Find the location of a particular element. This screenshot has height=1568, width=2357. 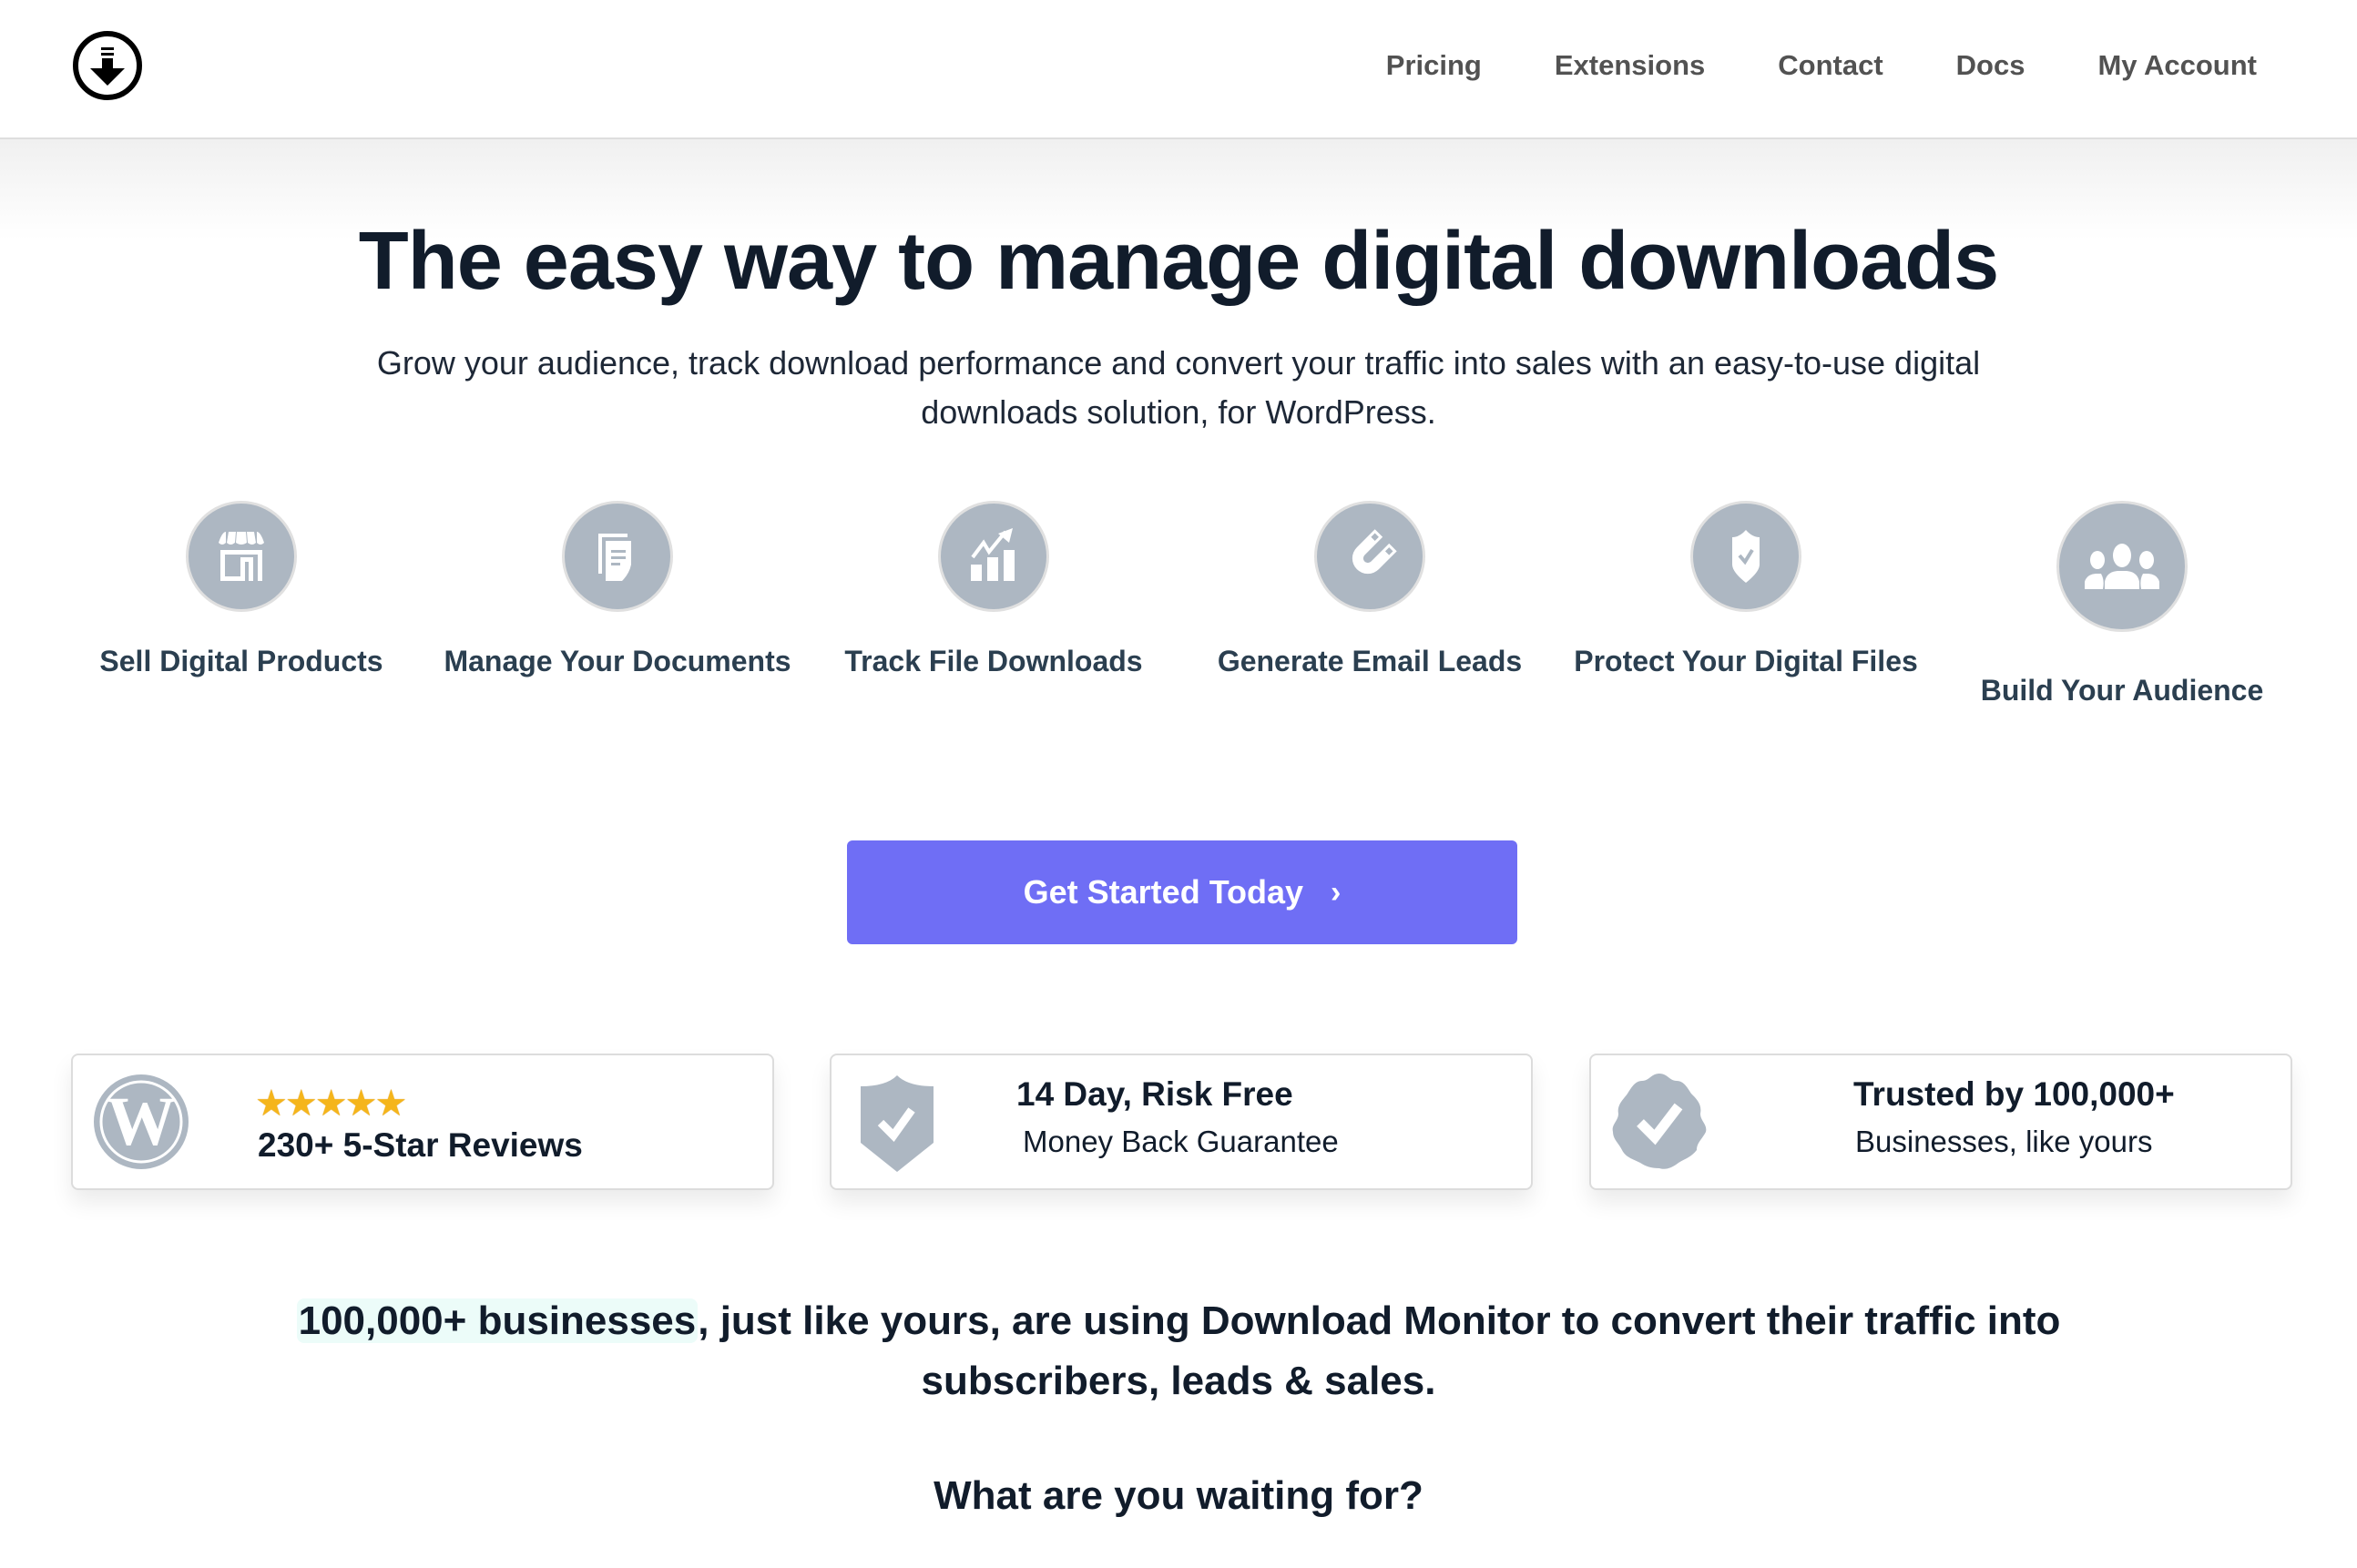

nav-pricing: Pricing is located at coordinates (1434, 65).